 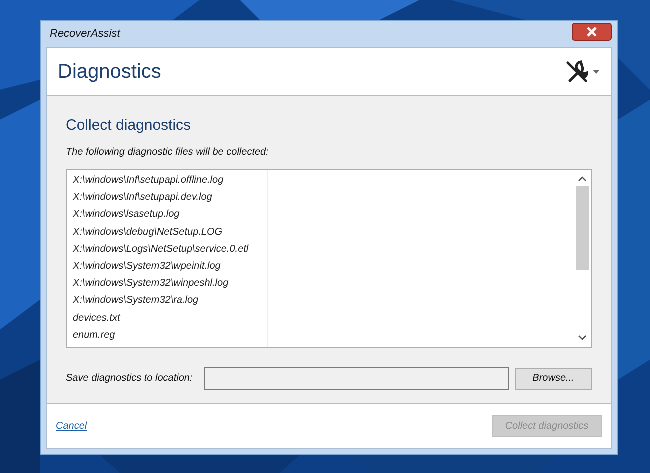 I want to click on location-label: Save diagnostics to location:, so click(x=130, y=379).